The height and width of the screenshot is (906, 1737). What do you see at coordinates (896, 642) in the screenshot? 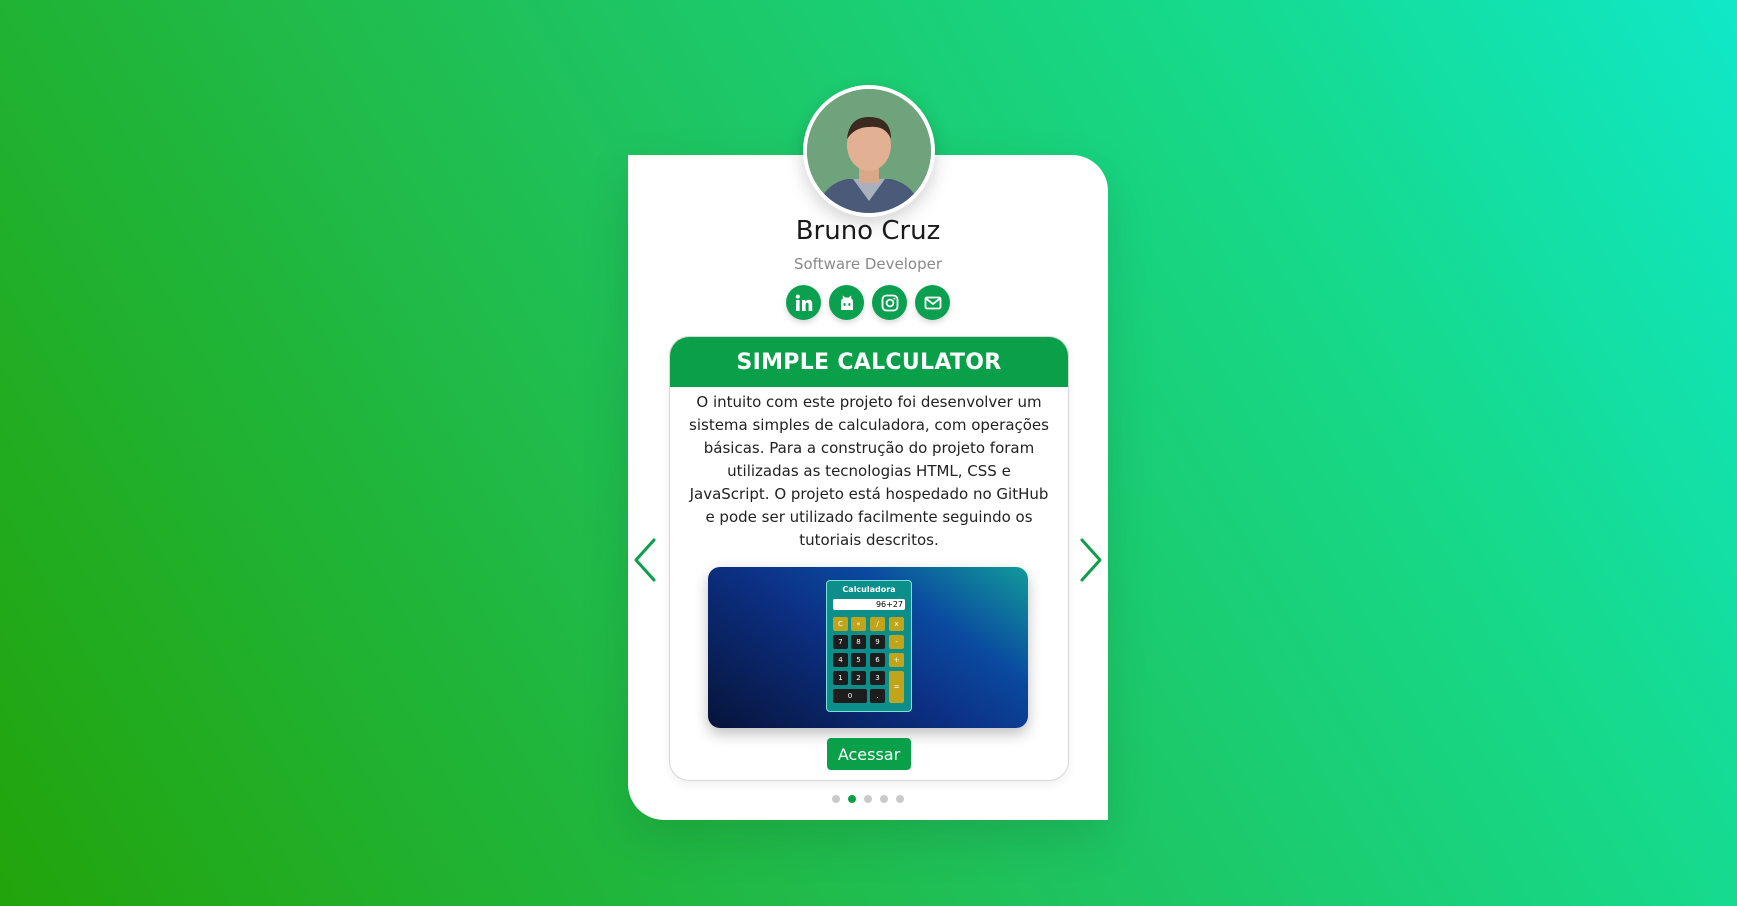
I see `calc-key: -` at bounding box center [896, 642].